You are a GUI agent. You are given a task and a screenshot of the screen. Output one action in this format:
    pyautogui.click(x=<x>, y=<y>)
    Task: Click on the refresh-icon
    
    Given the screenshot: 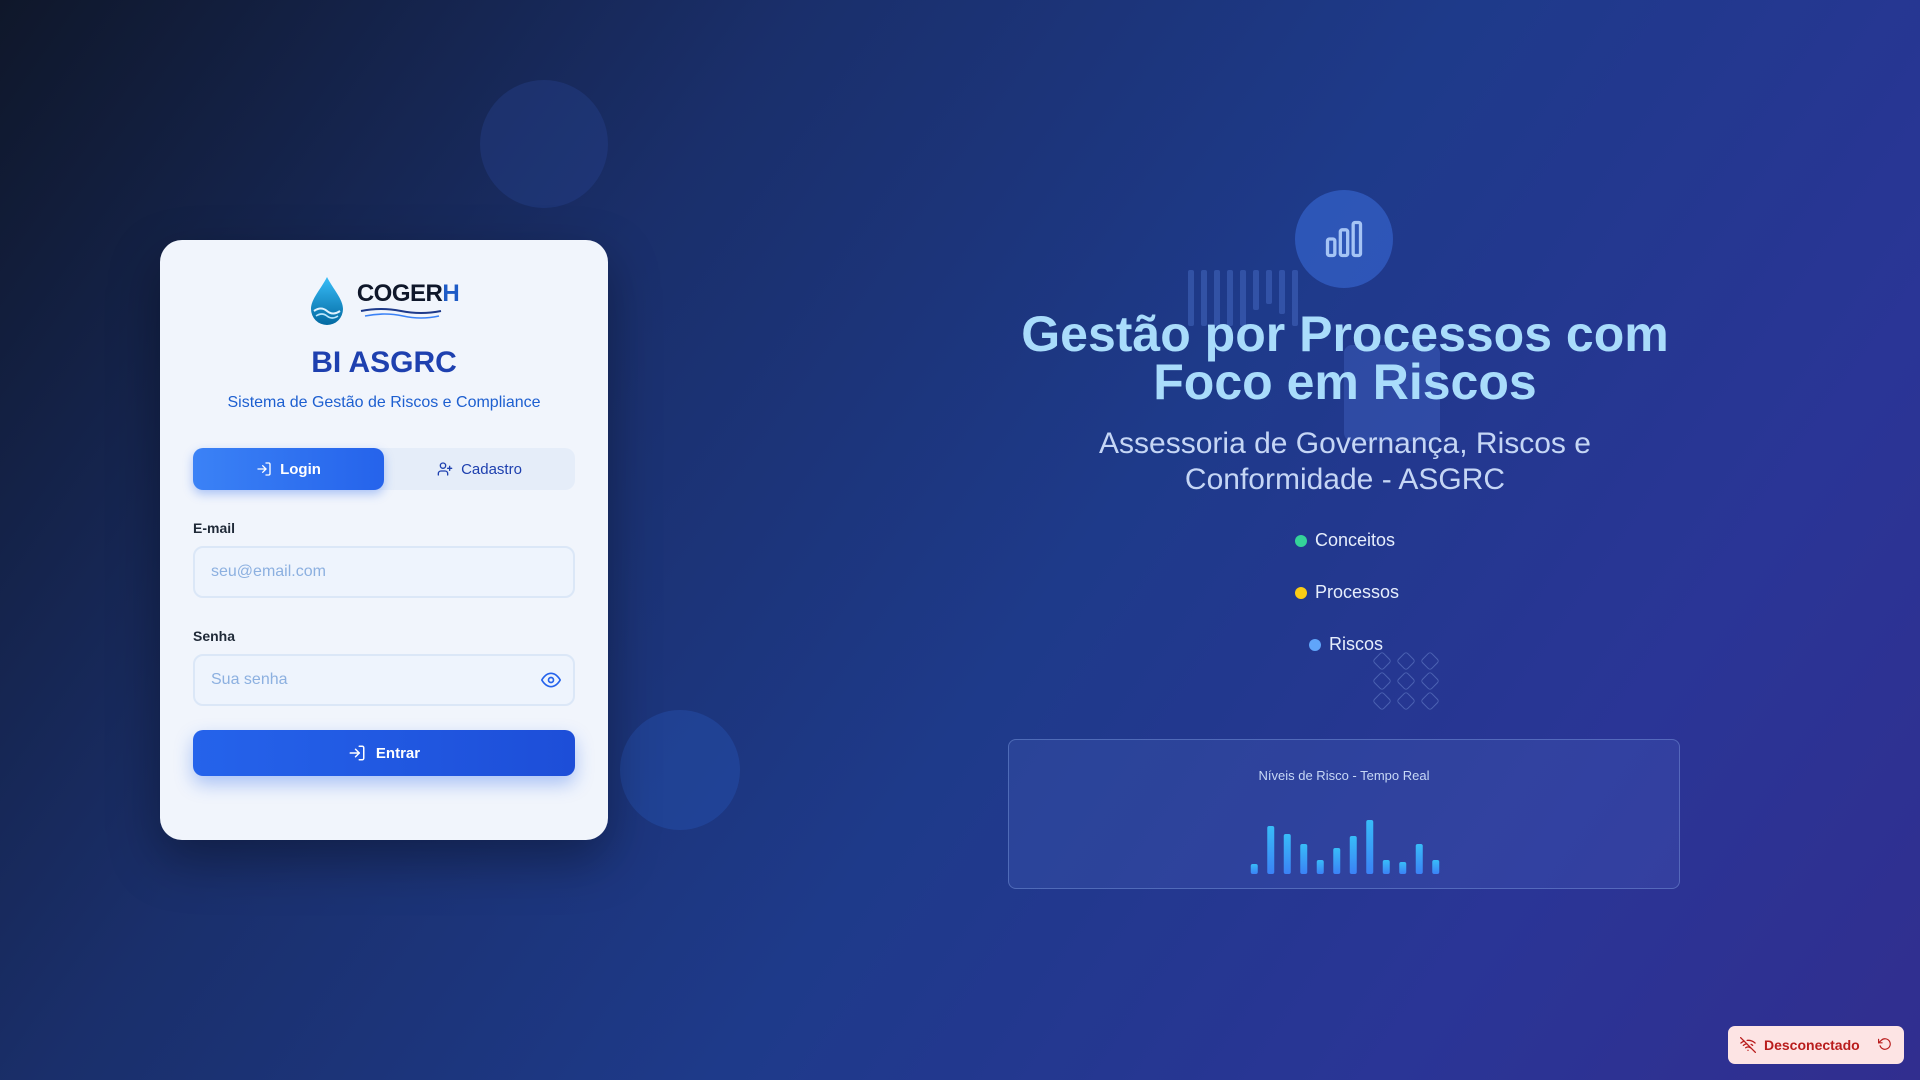 What is the action you would take?
    pyautogui.click(x=1884, y=1043)
    